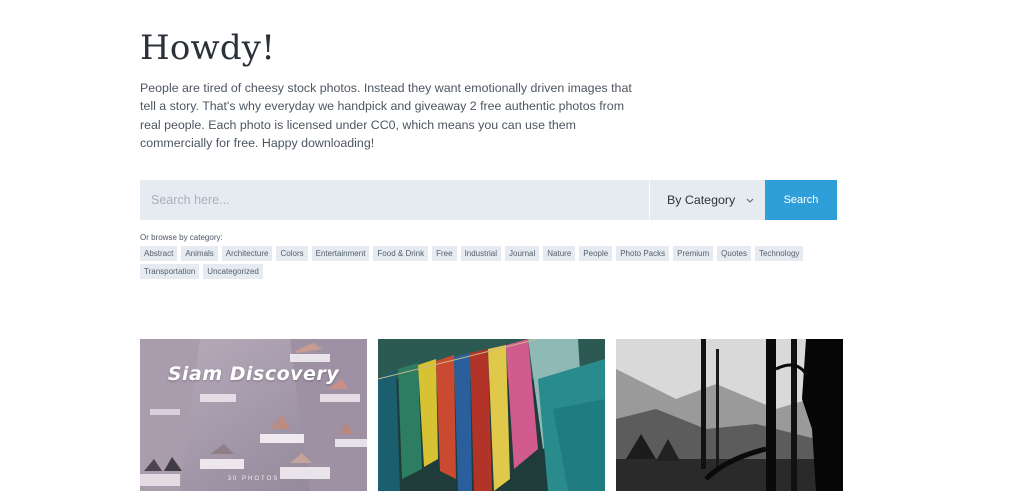 This screenshot has height=495, width=1023. Describe the element at coordinates (253, 479) in the screenshot. I see `photo-subtitle: 30 PHOTOS` at that location.